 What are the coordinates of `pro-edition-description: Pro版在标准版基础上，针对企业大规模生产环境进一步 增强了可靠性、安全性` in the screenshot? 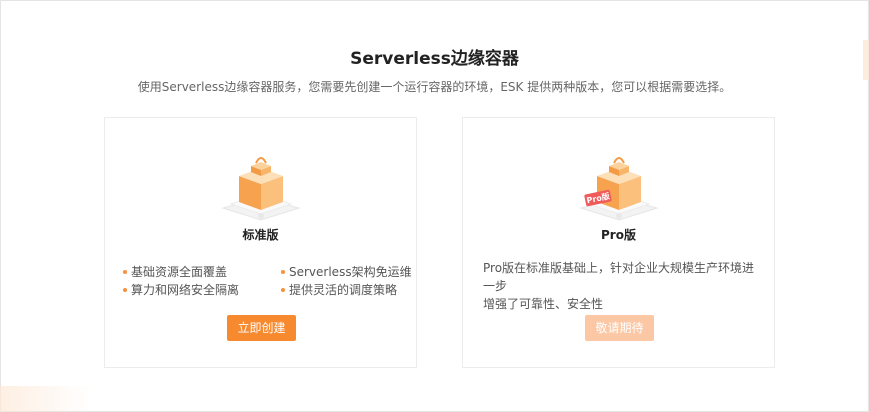 It's located at (619, 286).